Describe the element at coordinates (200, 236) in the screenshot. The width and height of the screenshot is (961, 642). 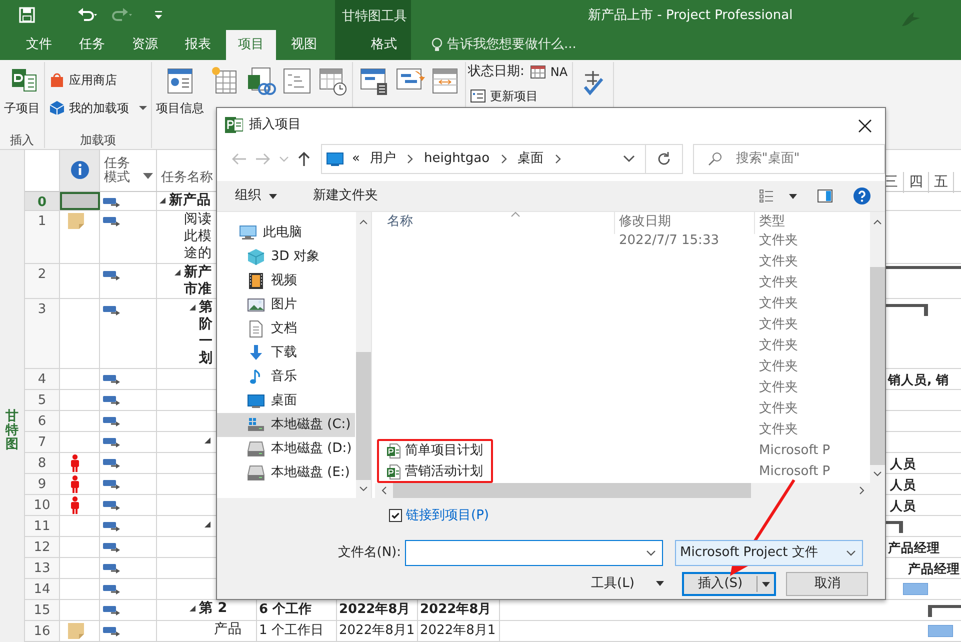
I see `task-name: 阅读此模途的` at that location.